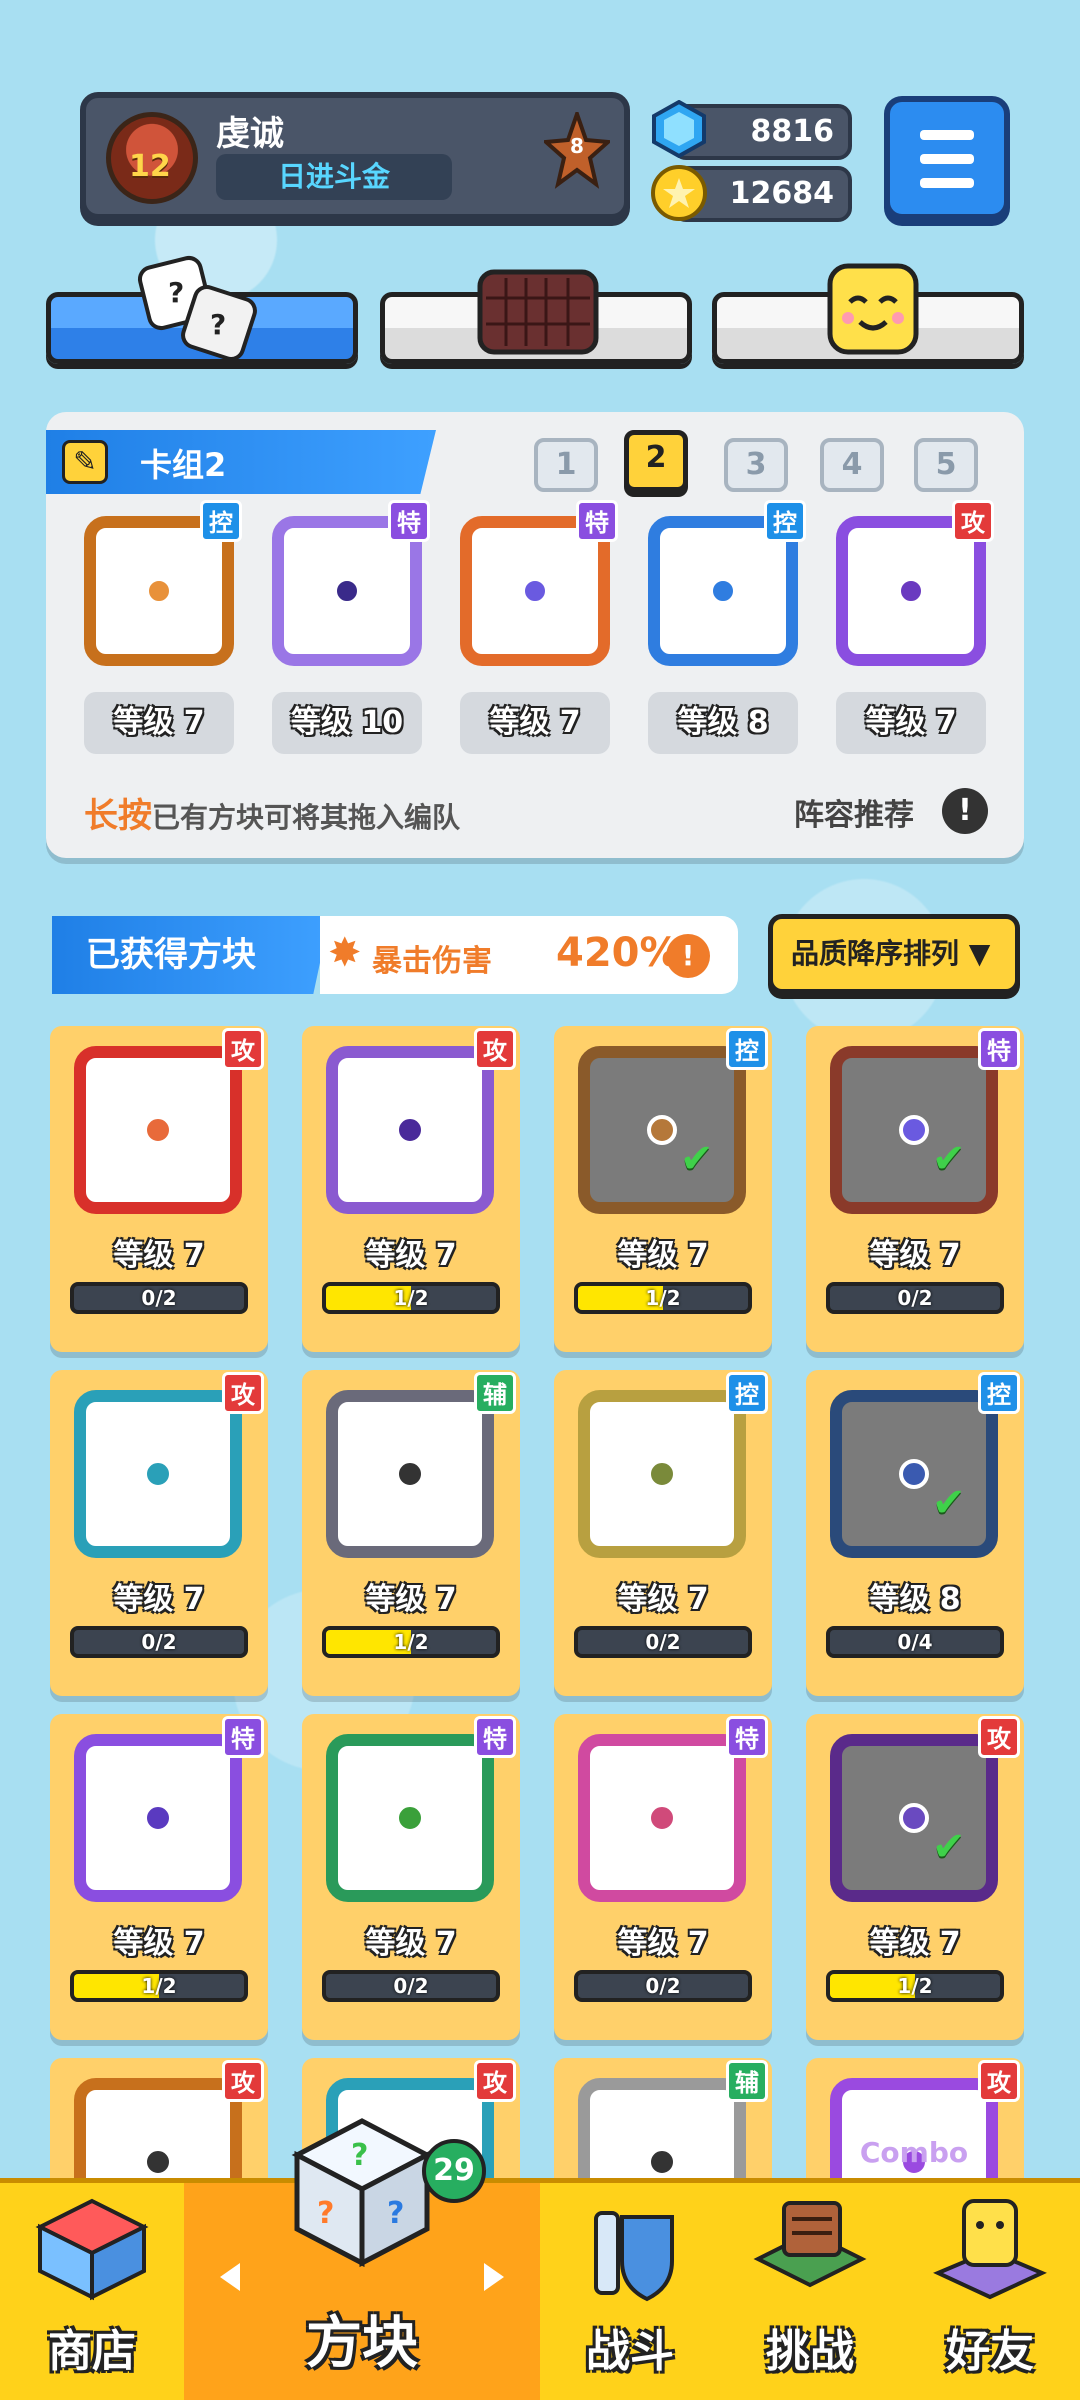 The height and width of the screenshot is (2400, 1080). What do you see at coordinates (947, 158) in the screenshot?
I see `menu-button` at bounding box center [947, 158].